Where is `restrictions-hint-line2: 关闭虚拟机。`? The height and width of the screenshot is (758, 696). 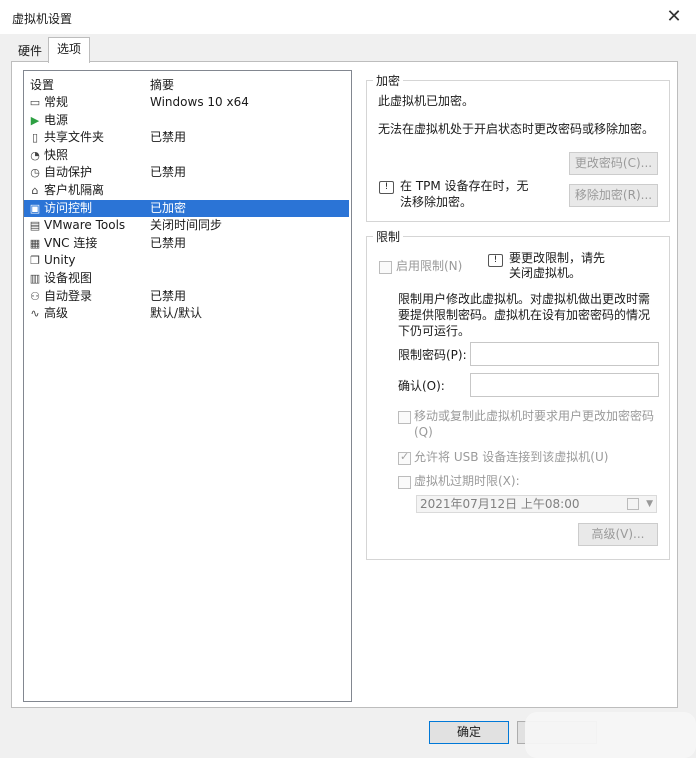 restrictions-hint-line2: 关闭虚拟机。 is located at coordinates (545, 273).